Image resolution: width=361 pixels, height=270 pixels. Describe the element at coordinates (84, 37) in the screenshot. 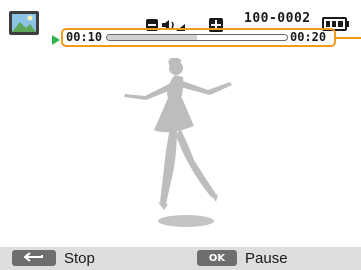

I see `elapsed-time: 00:10` at that location.